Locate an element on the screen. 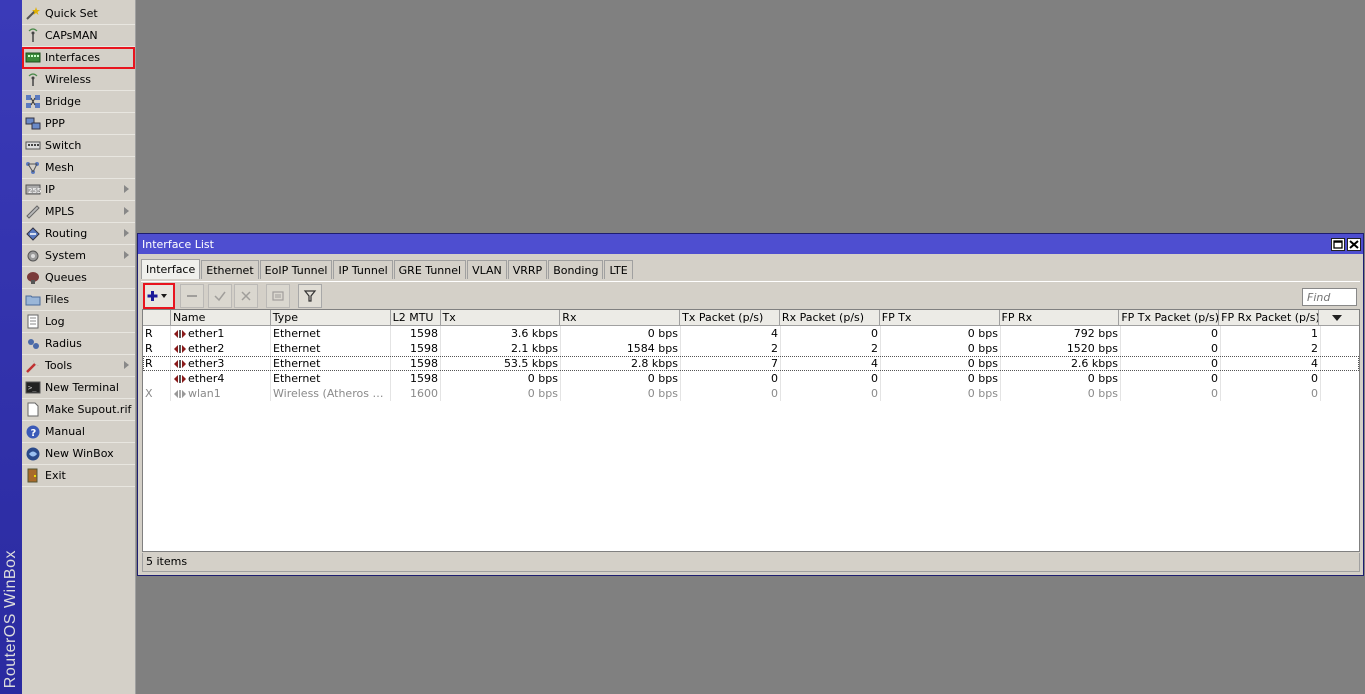 This screenshot has height=694, width=1365. sidebar-item-new-winbox: New WinBox is located at coordinates (78, 454).